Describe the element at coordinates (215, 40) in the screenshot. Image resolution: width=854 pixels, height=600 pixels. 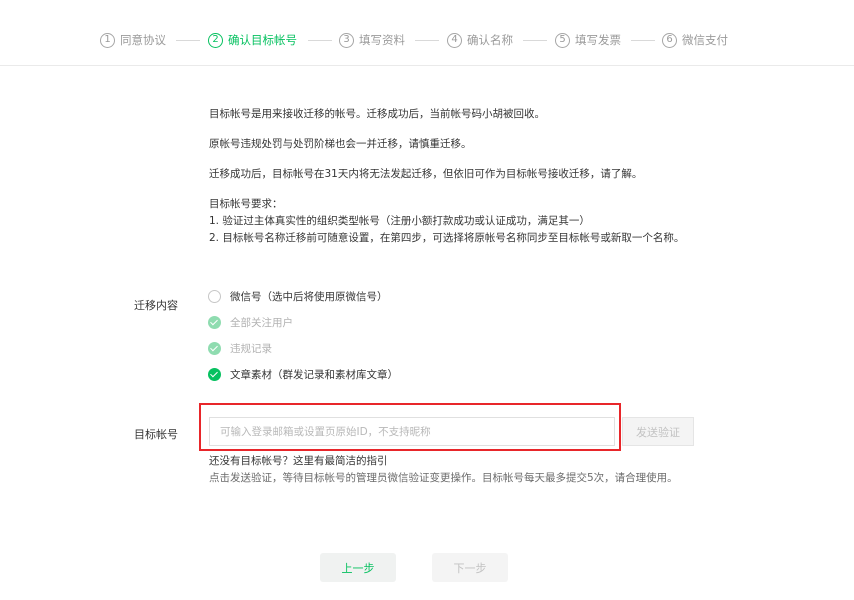
I see `step-number: 2` at that location.